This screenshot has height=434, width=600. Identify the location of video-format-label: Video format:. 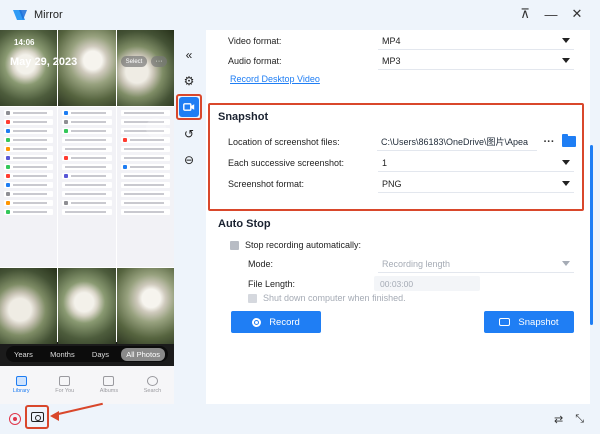
(255, 41).